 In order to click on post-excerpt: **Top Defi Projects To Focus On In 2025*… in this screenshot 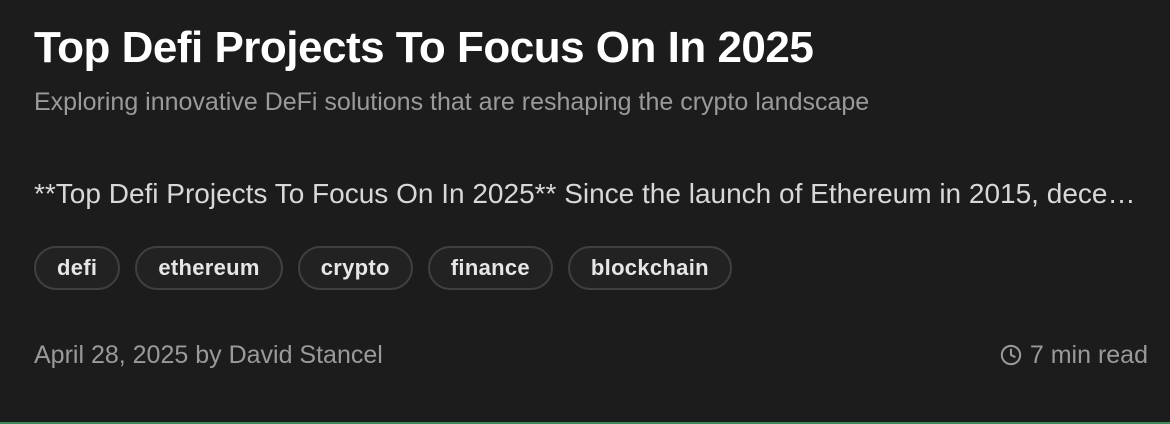, I will do `click(591, 193)`.